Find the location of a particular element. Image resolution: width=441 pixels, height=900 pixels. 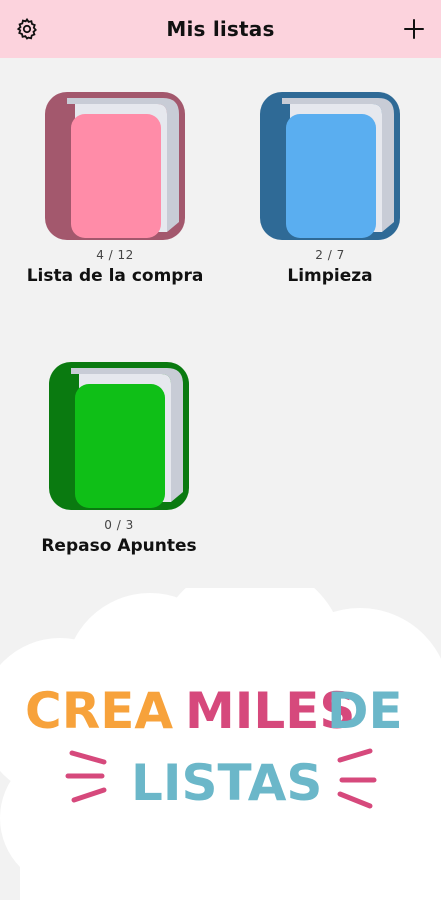

list-card-limpieza: 2 / 7 Limpieza is located at coordinates (330, 189).